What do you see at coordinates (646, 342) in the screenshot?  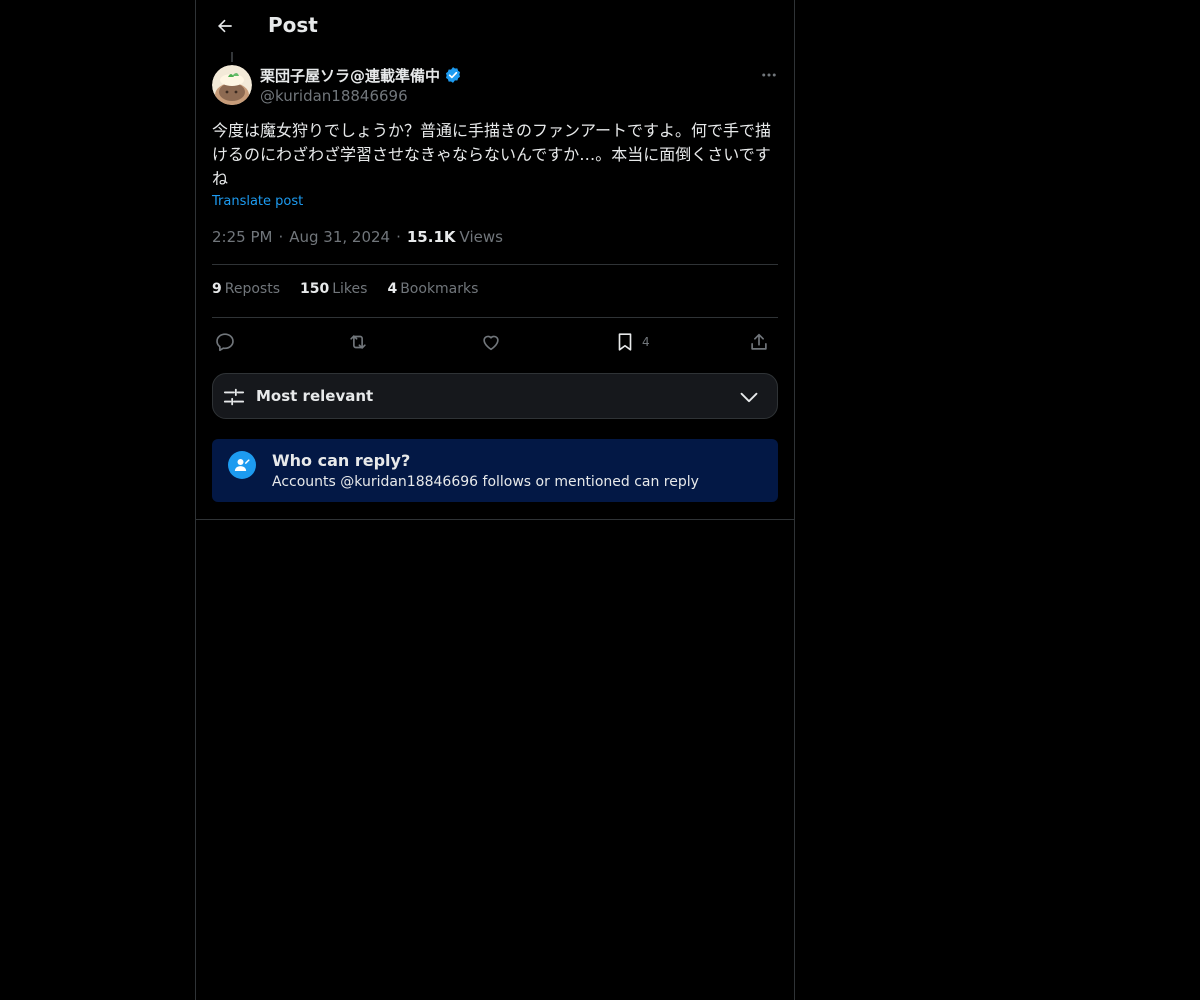 I see `bookmark-count: 4` at bounding box center [646, 342].